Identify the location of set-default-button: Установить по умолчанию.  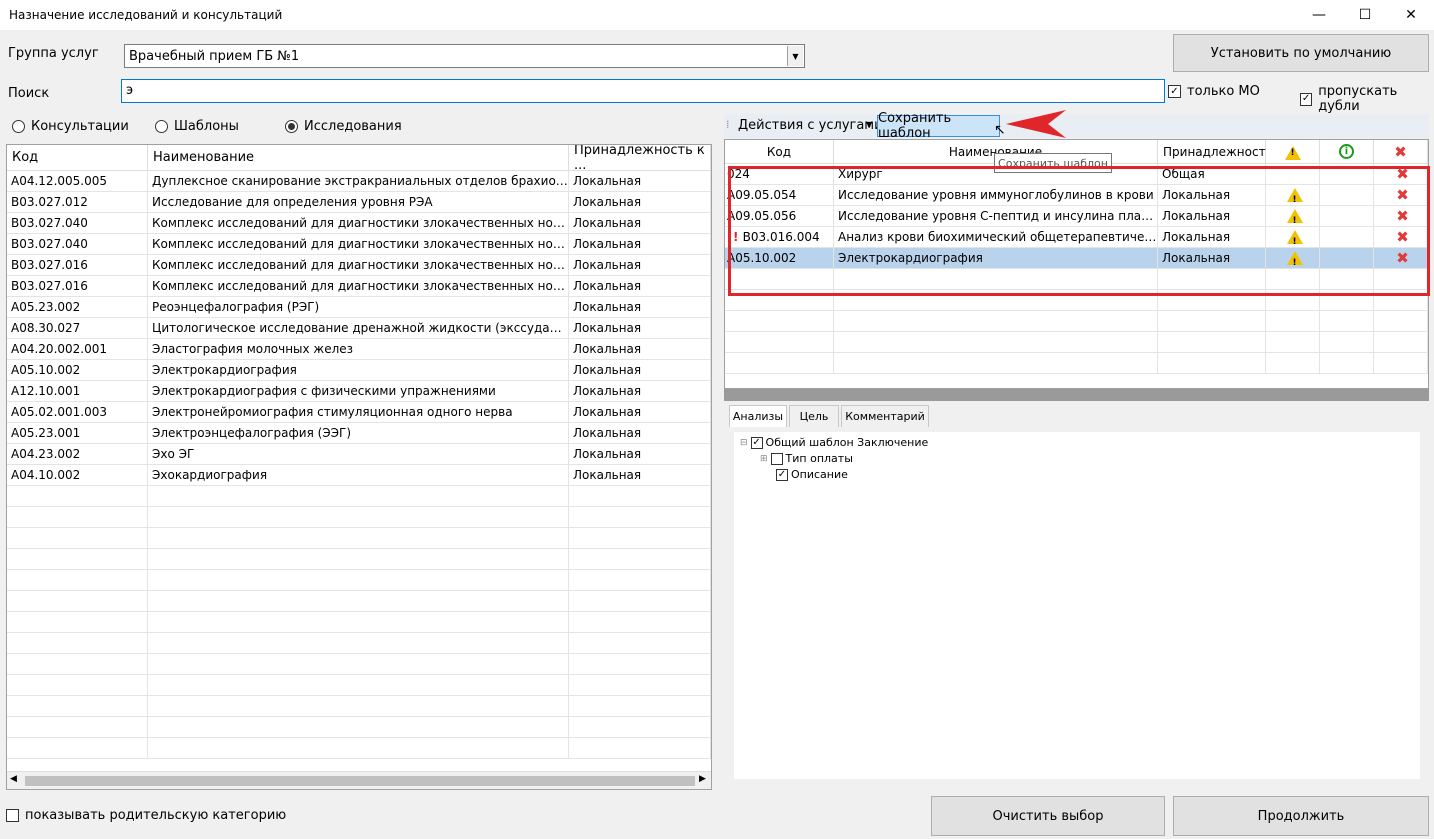
(1301, 53).